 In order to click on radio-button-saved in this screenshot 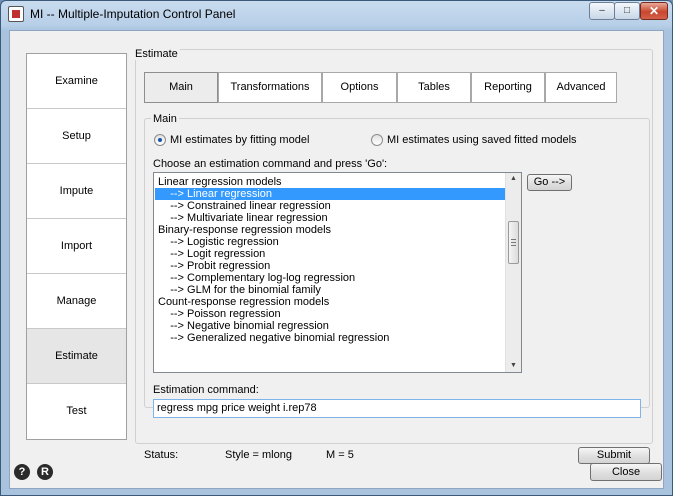, I will do `click(377, 140)`.